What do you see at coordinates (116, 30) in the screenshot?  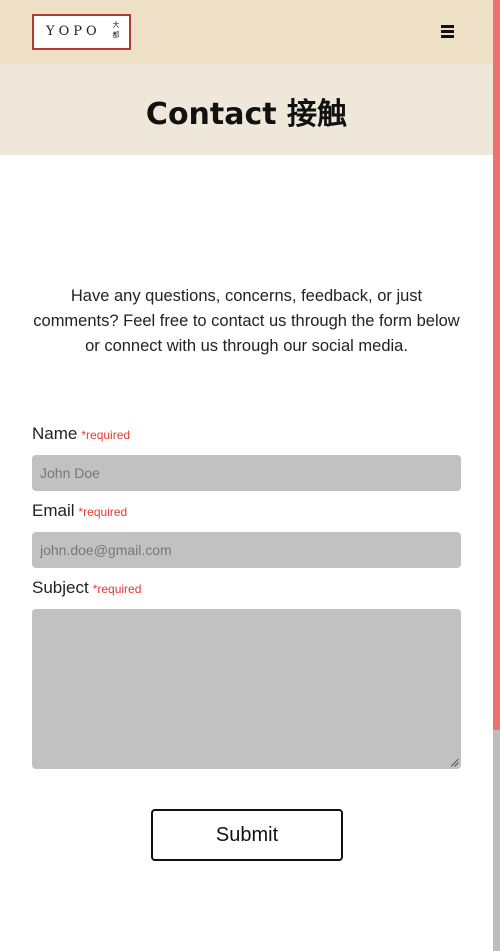 I see `logo-seal: 大都` at bounding box center [116, 30].